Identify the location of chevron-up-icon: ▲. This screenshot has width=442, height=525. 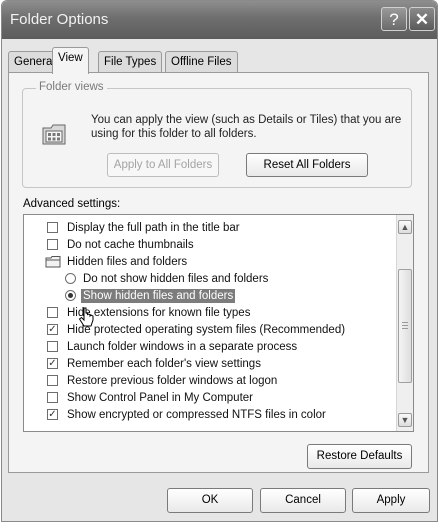
(405, 227).